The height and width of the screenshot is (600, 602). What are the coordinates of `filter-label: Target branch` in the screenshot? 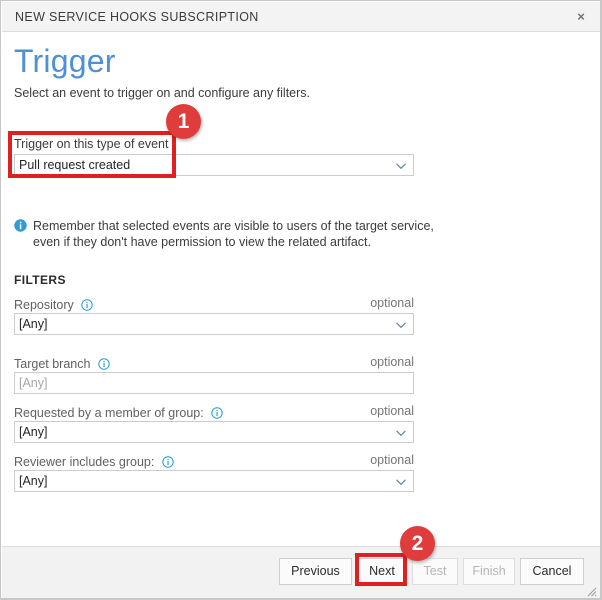 It's located at (62, 364).